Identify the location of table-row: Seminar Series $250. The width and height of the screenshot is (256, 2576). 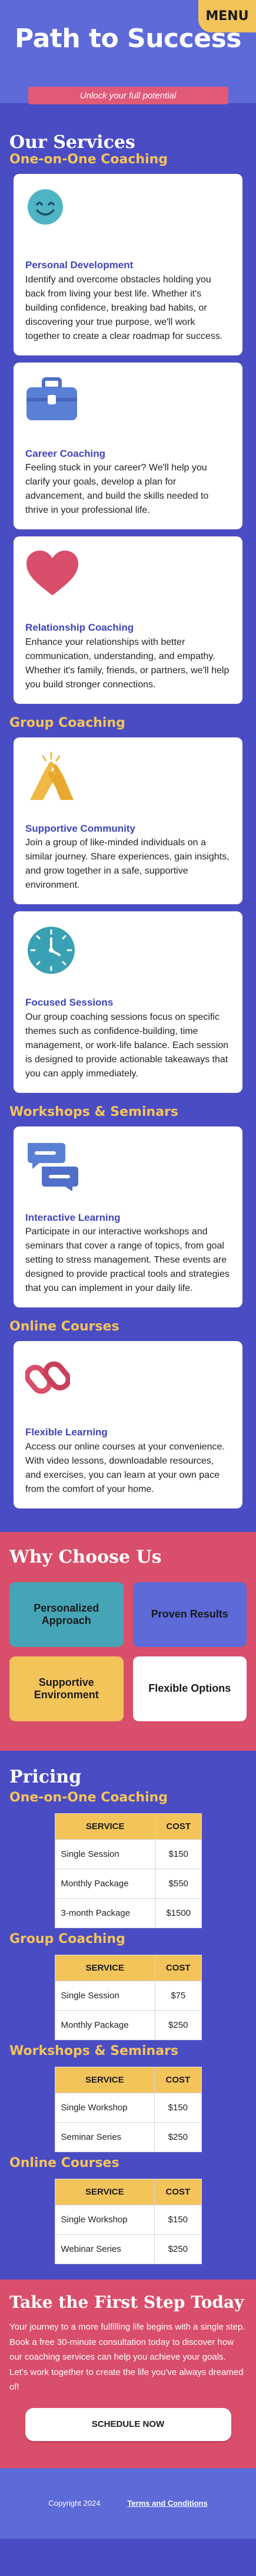
(128, 2137).